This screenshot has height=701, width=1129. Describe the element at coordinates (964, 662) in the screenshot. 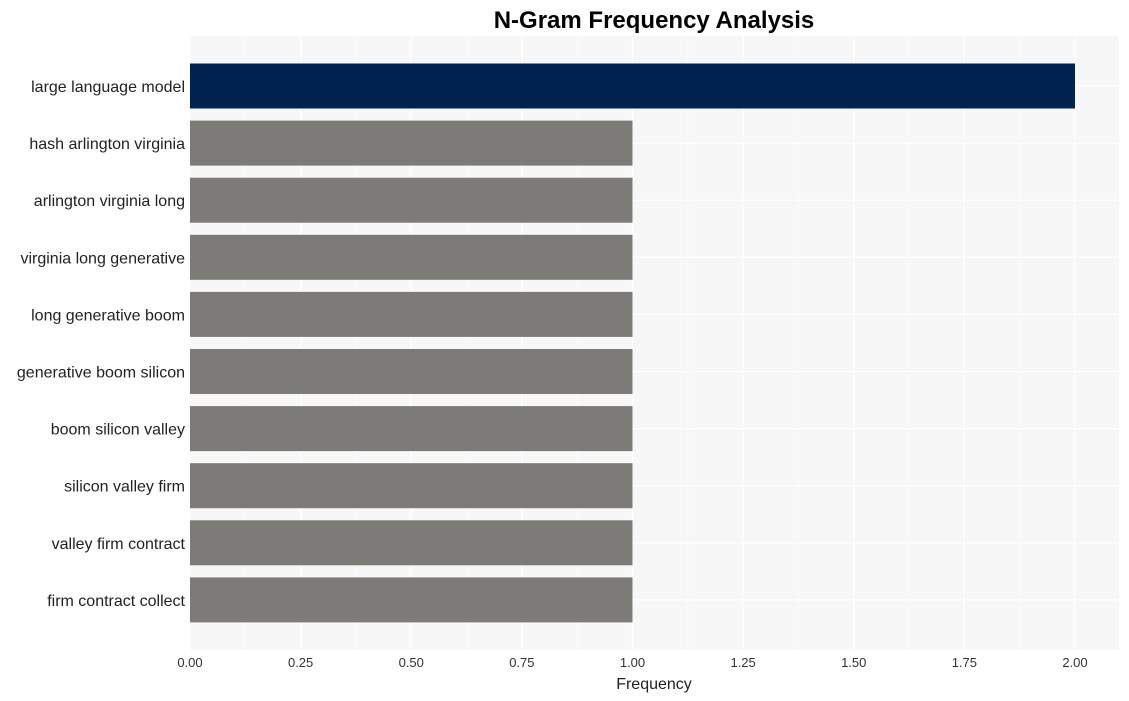

I see `x-tick-label: 1.75` at that location.